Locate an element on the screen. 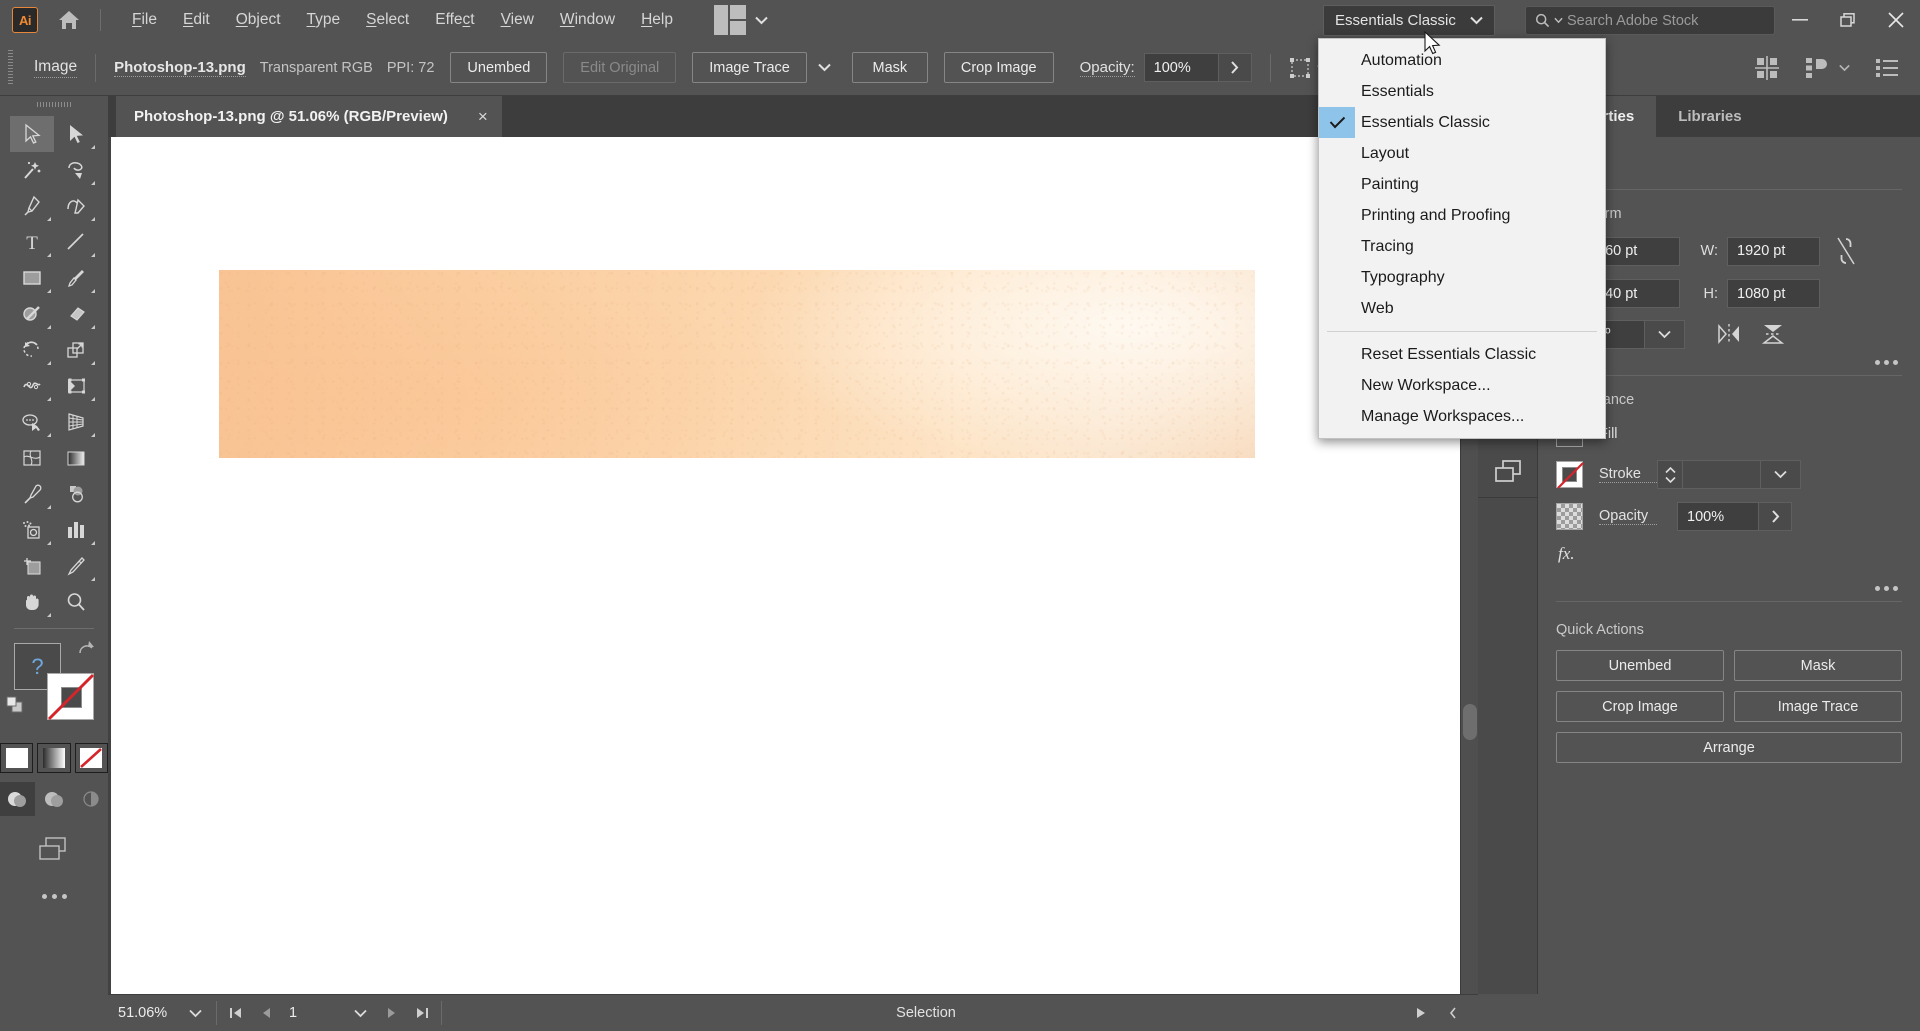 This screenshot has height=1031, width=1920. rectangle-tool is located at coordinates (32, 278).